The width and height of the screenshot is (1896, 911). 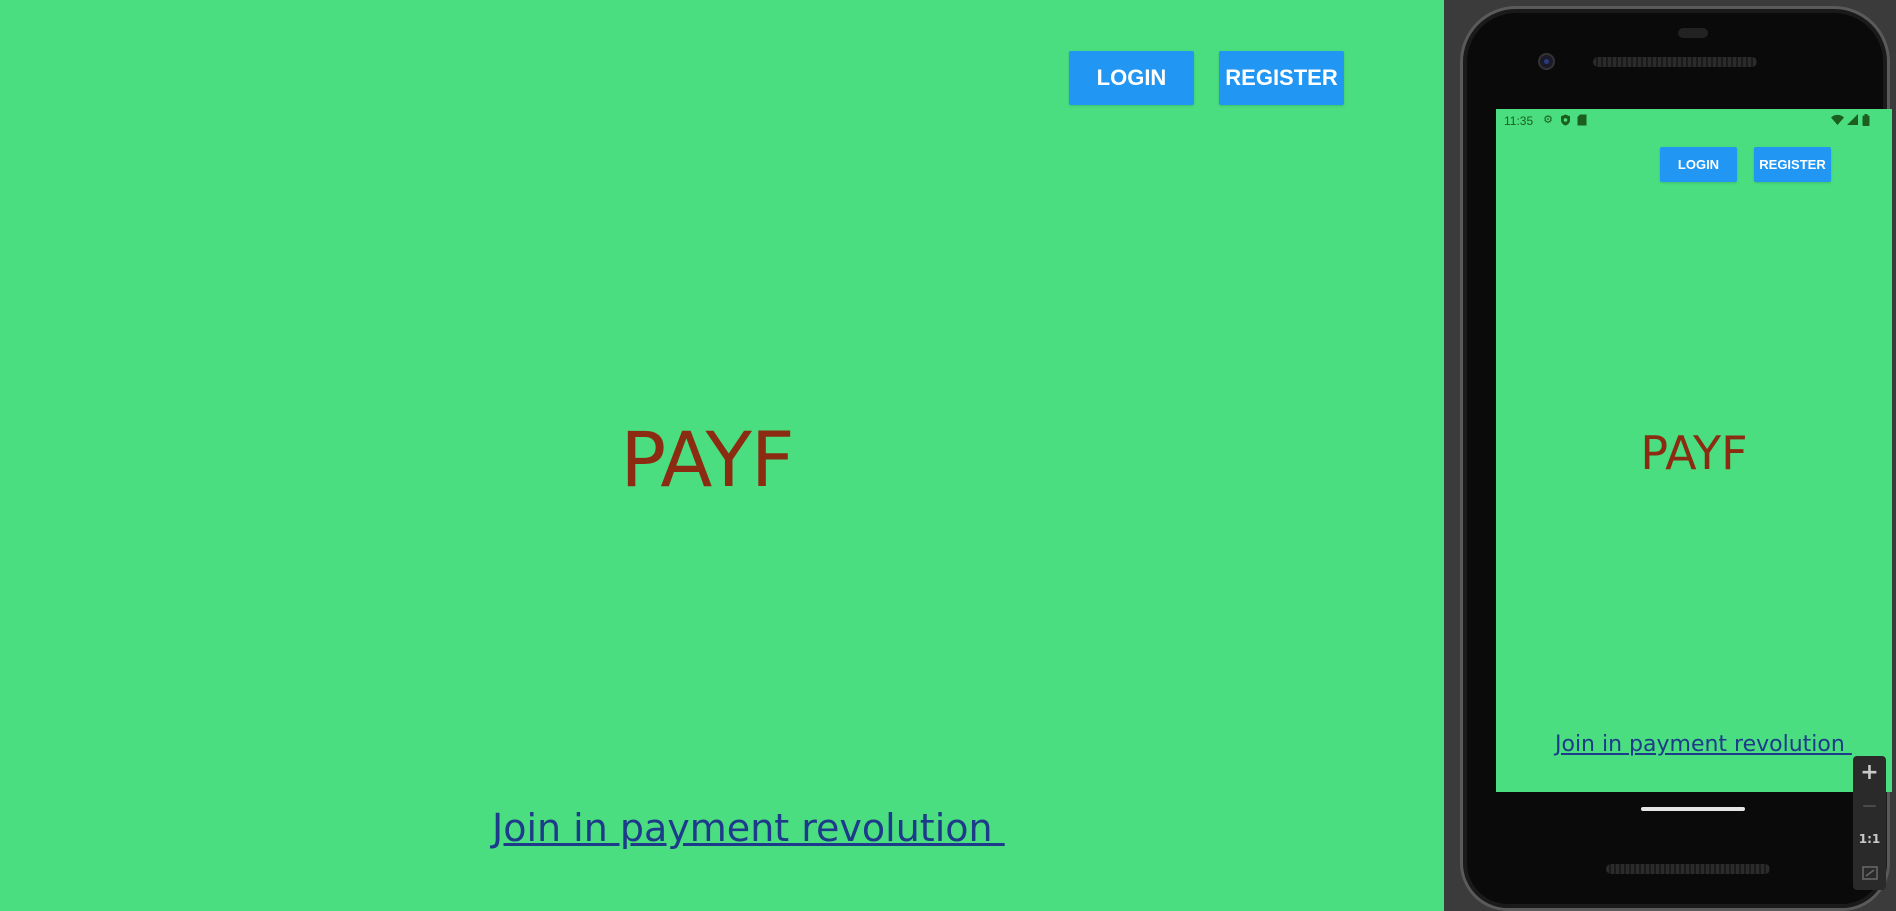 What do you see at coordinates (707, 459) in the screenshot?
I see `app-title: PAYF` at bounding box center [707, 459].